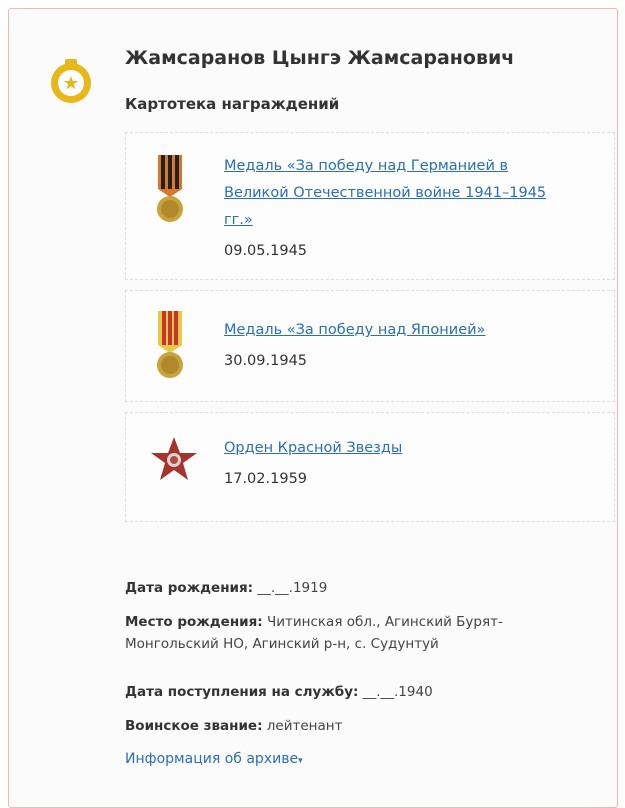 The height and width of the screenshot is (808, 625). I want to click on section-title: Картотека награждений, so click(232, 104).